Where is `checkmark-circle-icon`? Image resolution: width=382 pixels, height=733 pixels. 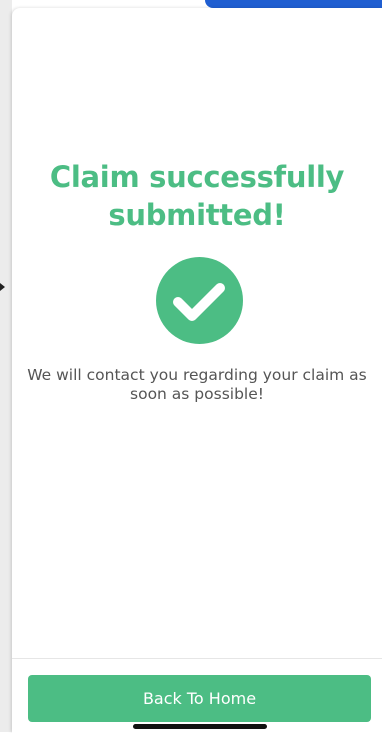
checkmark-circle-icon is located at coordinates (199, 300).